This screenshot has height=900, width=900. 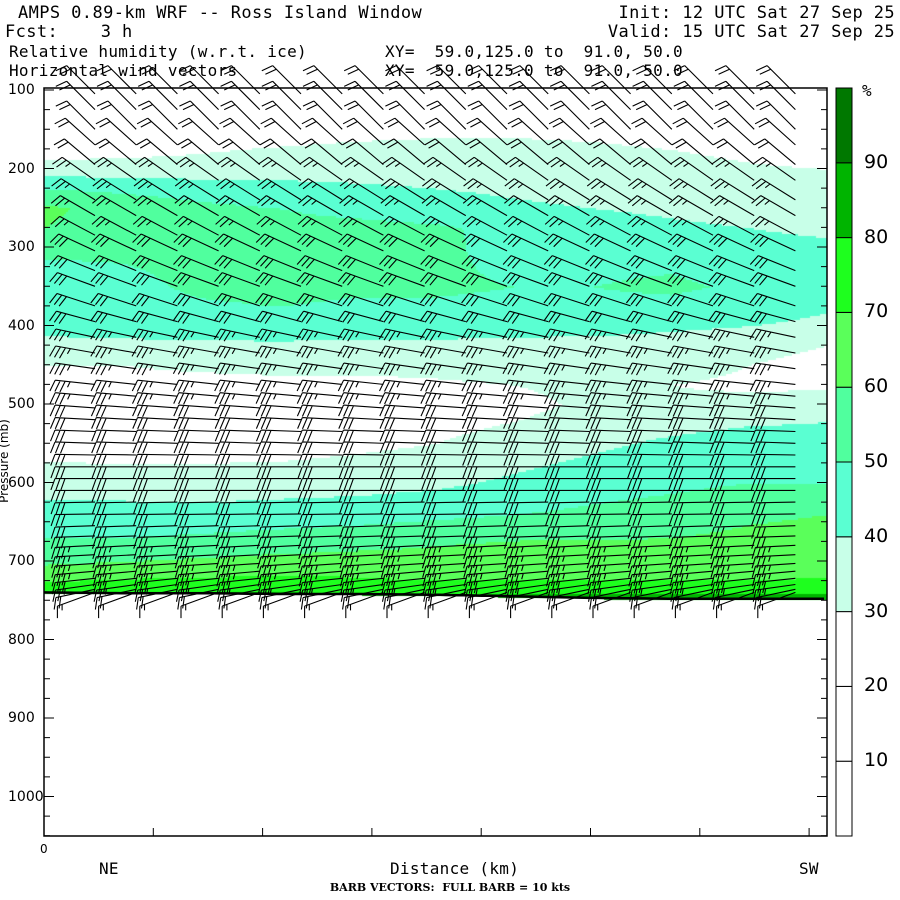 I want to click on y-tick-label: 300, so click(x=21, y=247).